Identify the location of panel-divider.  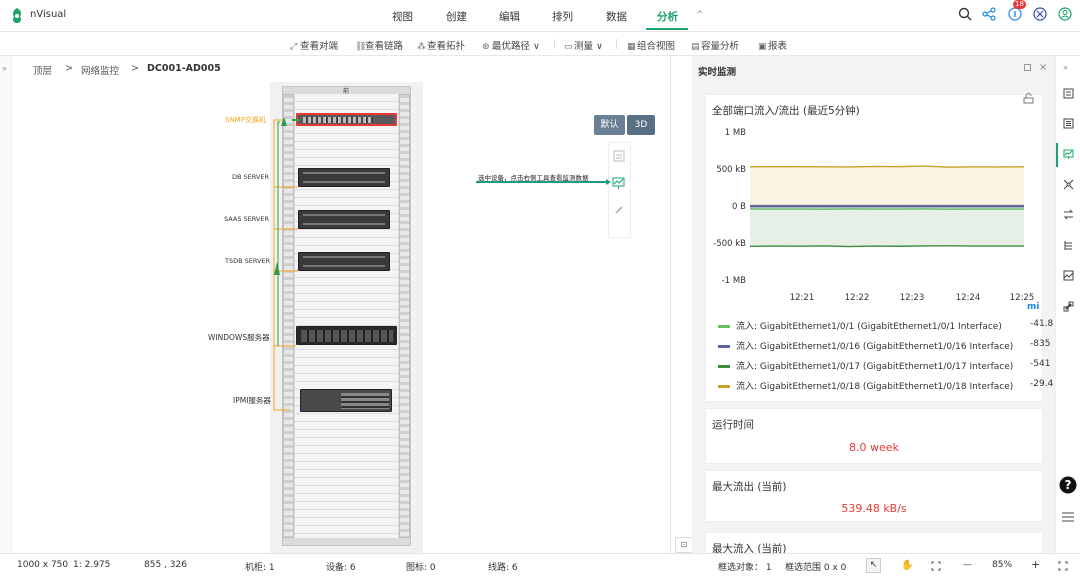
(670, 304).